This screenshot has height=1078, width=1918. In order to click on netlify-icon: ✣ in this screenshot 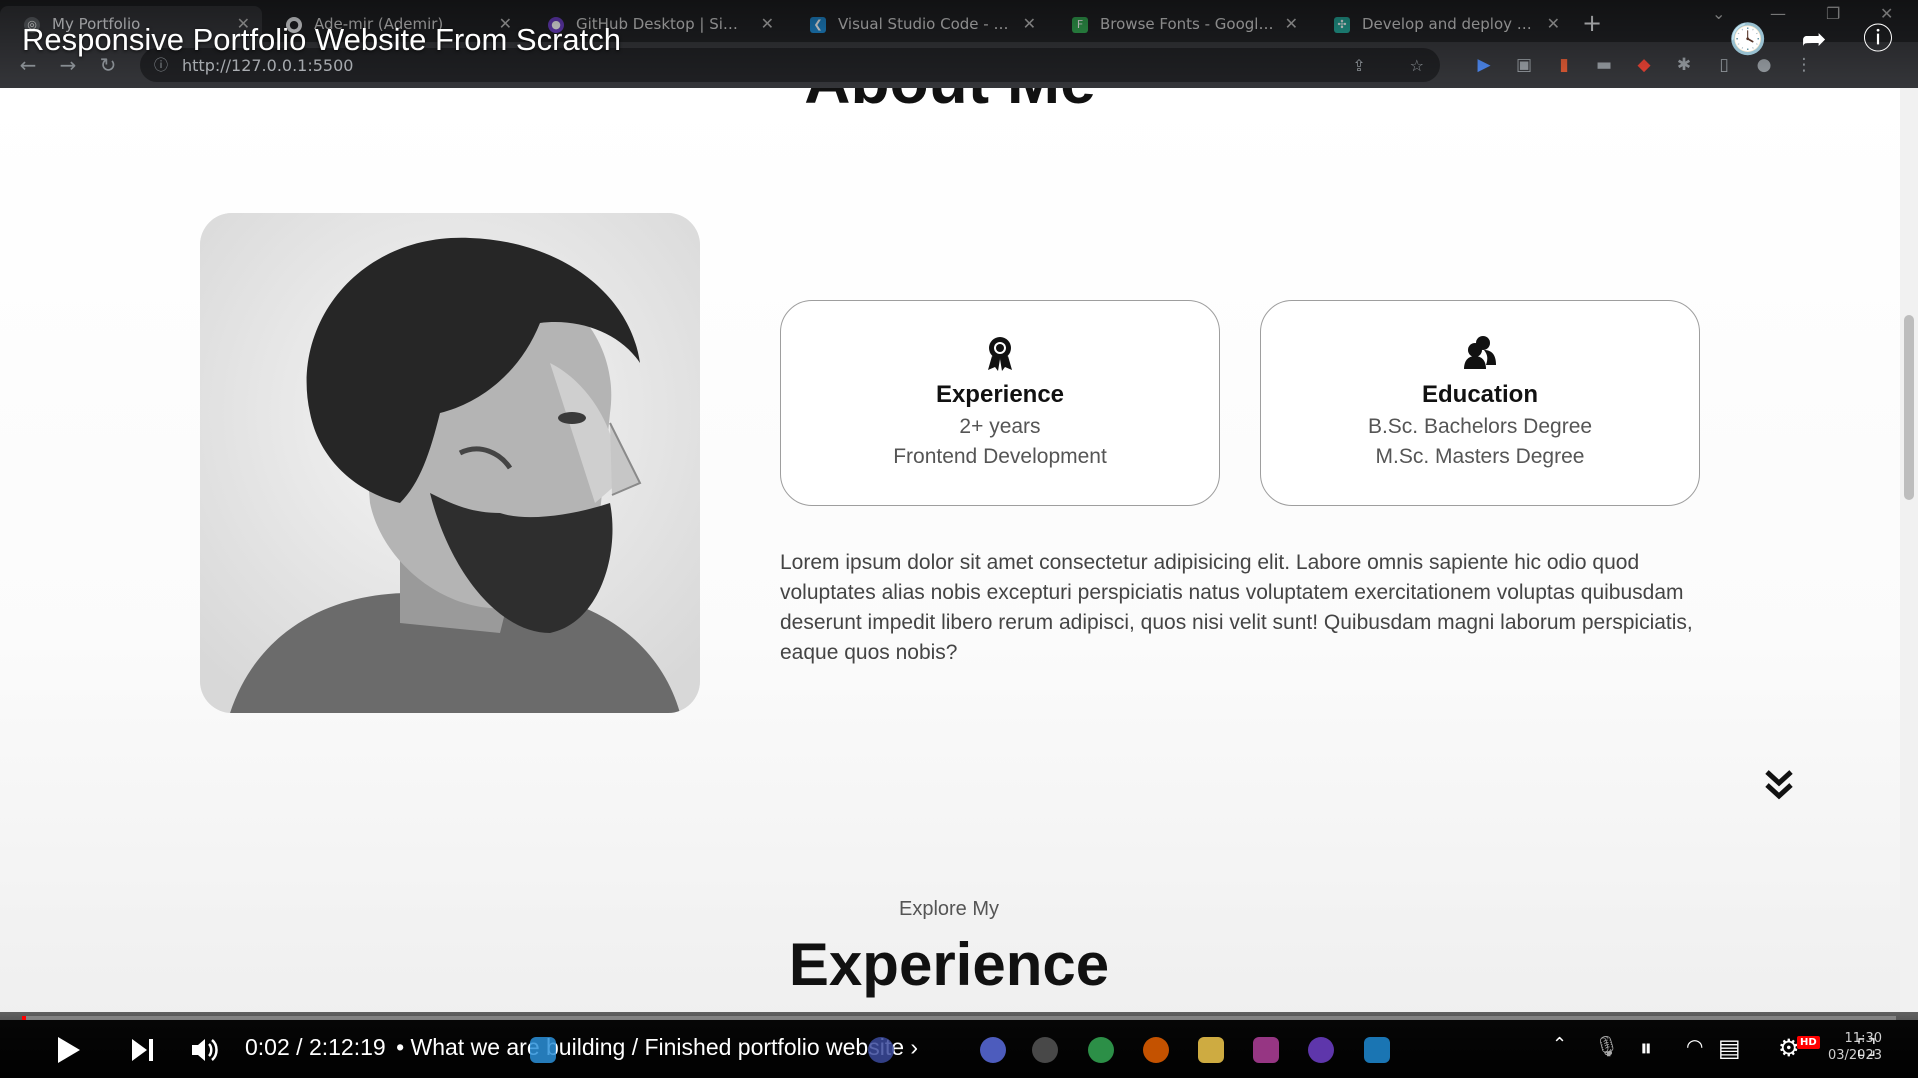, I will do `click(1342, 25)`.